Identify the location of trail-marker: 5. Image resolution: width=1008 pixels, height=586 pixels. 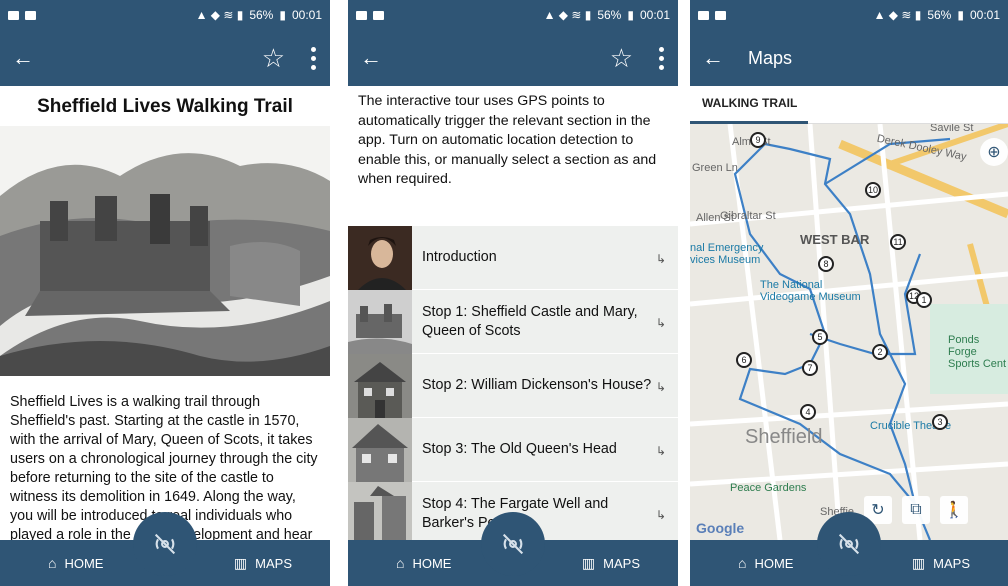
(820, 337).